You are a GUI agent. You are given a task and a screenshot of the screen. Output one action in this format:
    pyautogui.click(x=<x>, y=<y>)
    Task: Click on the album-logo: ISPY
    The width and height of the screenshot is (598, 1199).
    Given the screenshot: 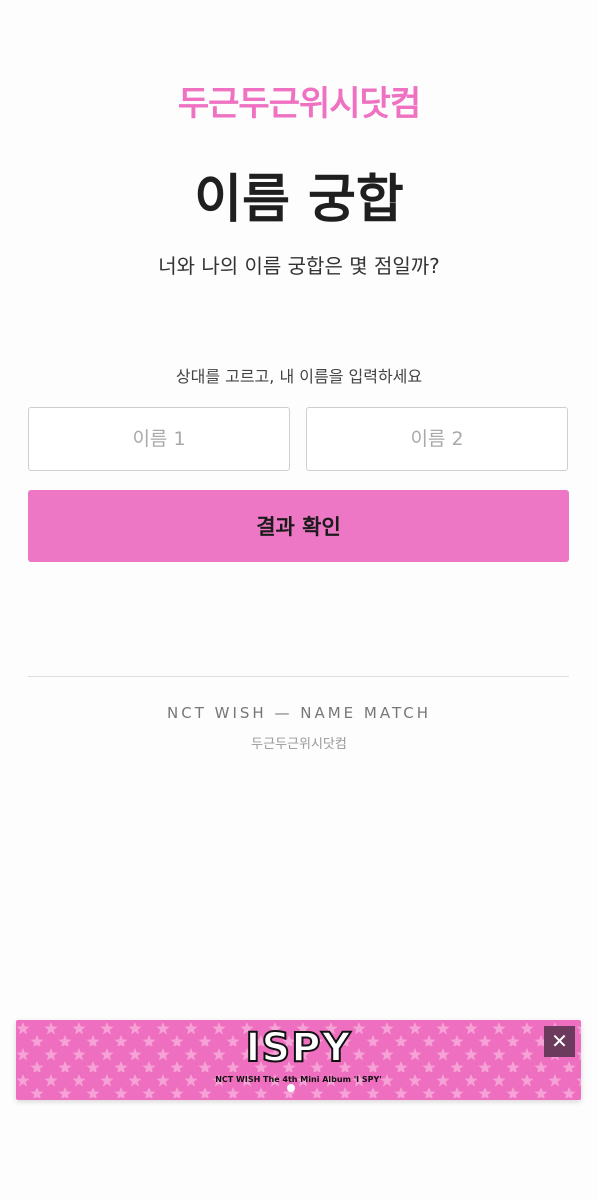 What is the action you would take?
    pyautogui.click(x=298, y=1048)
    